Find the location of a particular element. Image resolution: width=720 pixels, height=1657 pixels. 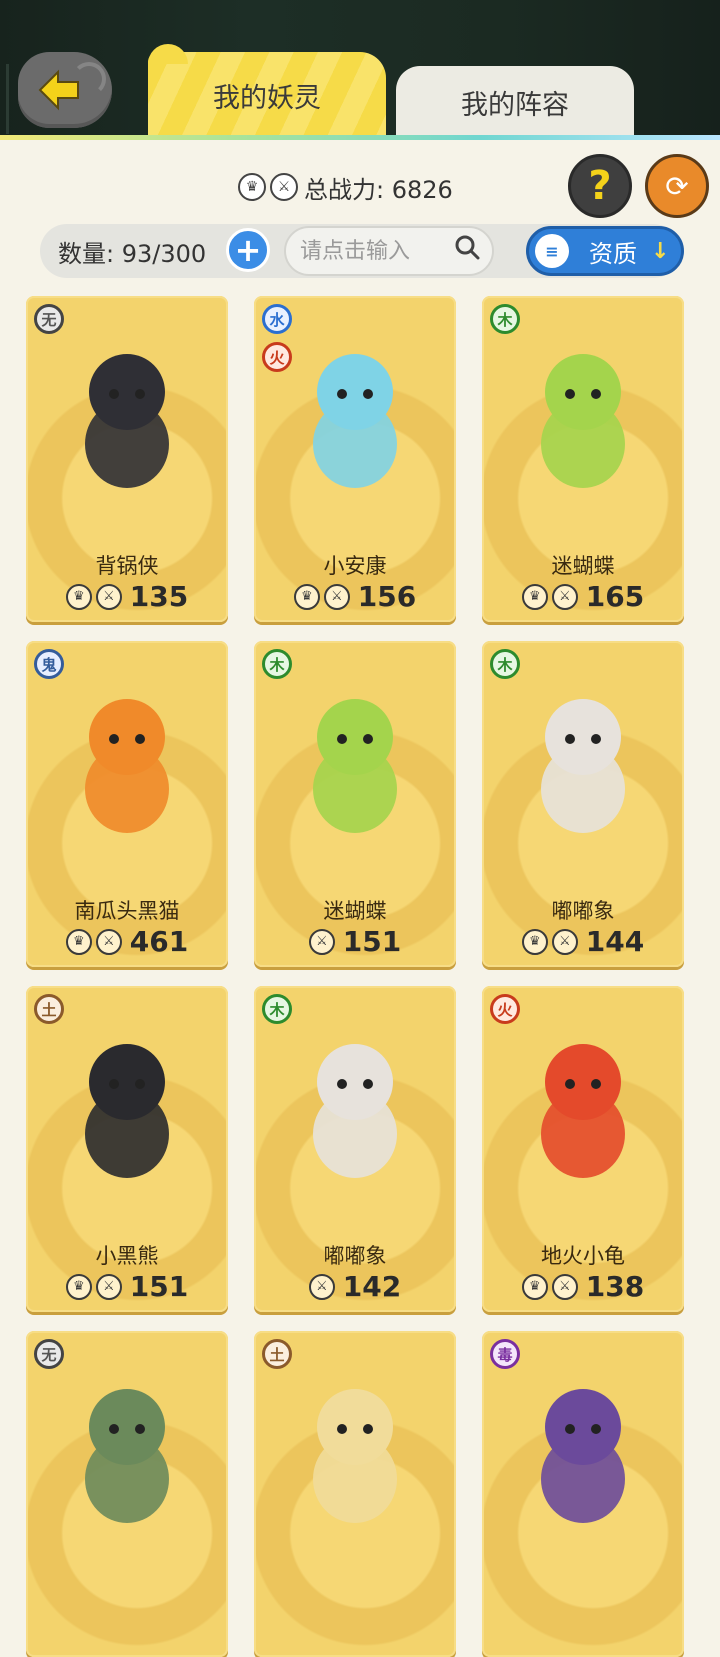

search-input is located at coordinates (375, 251).